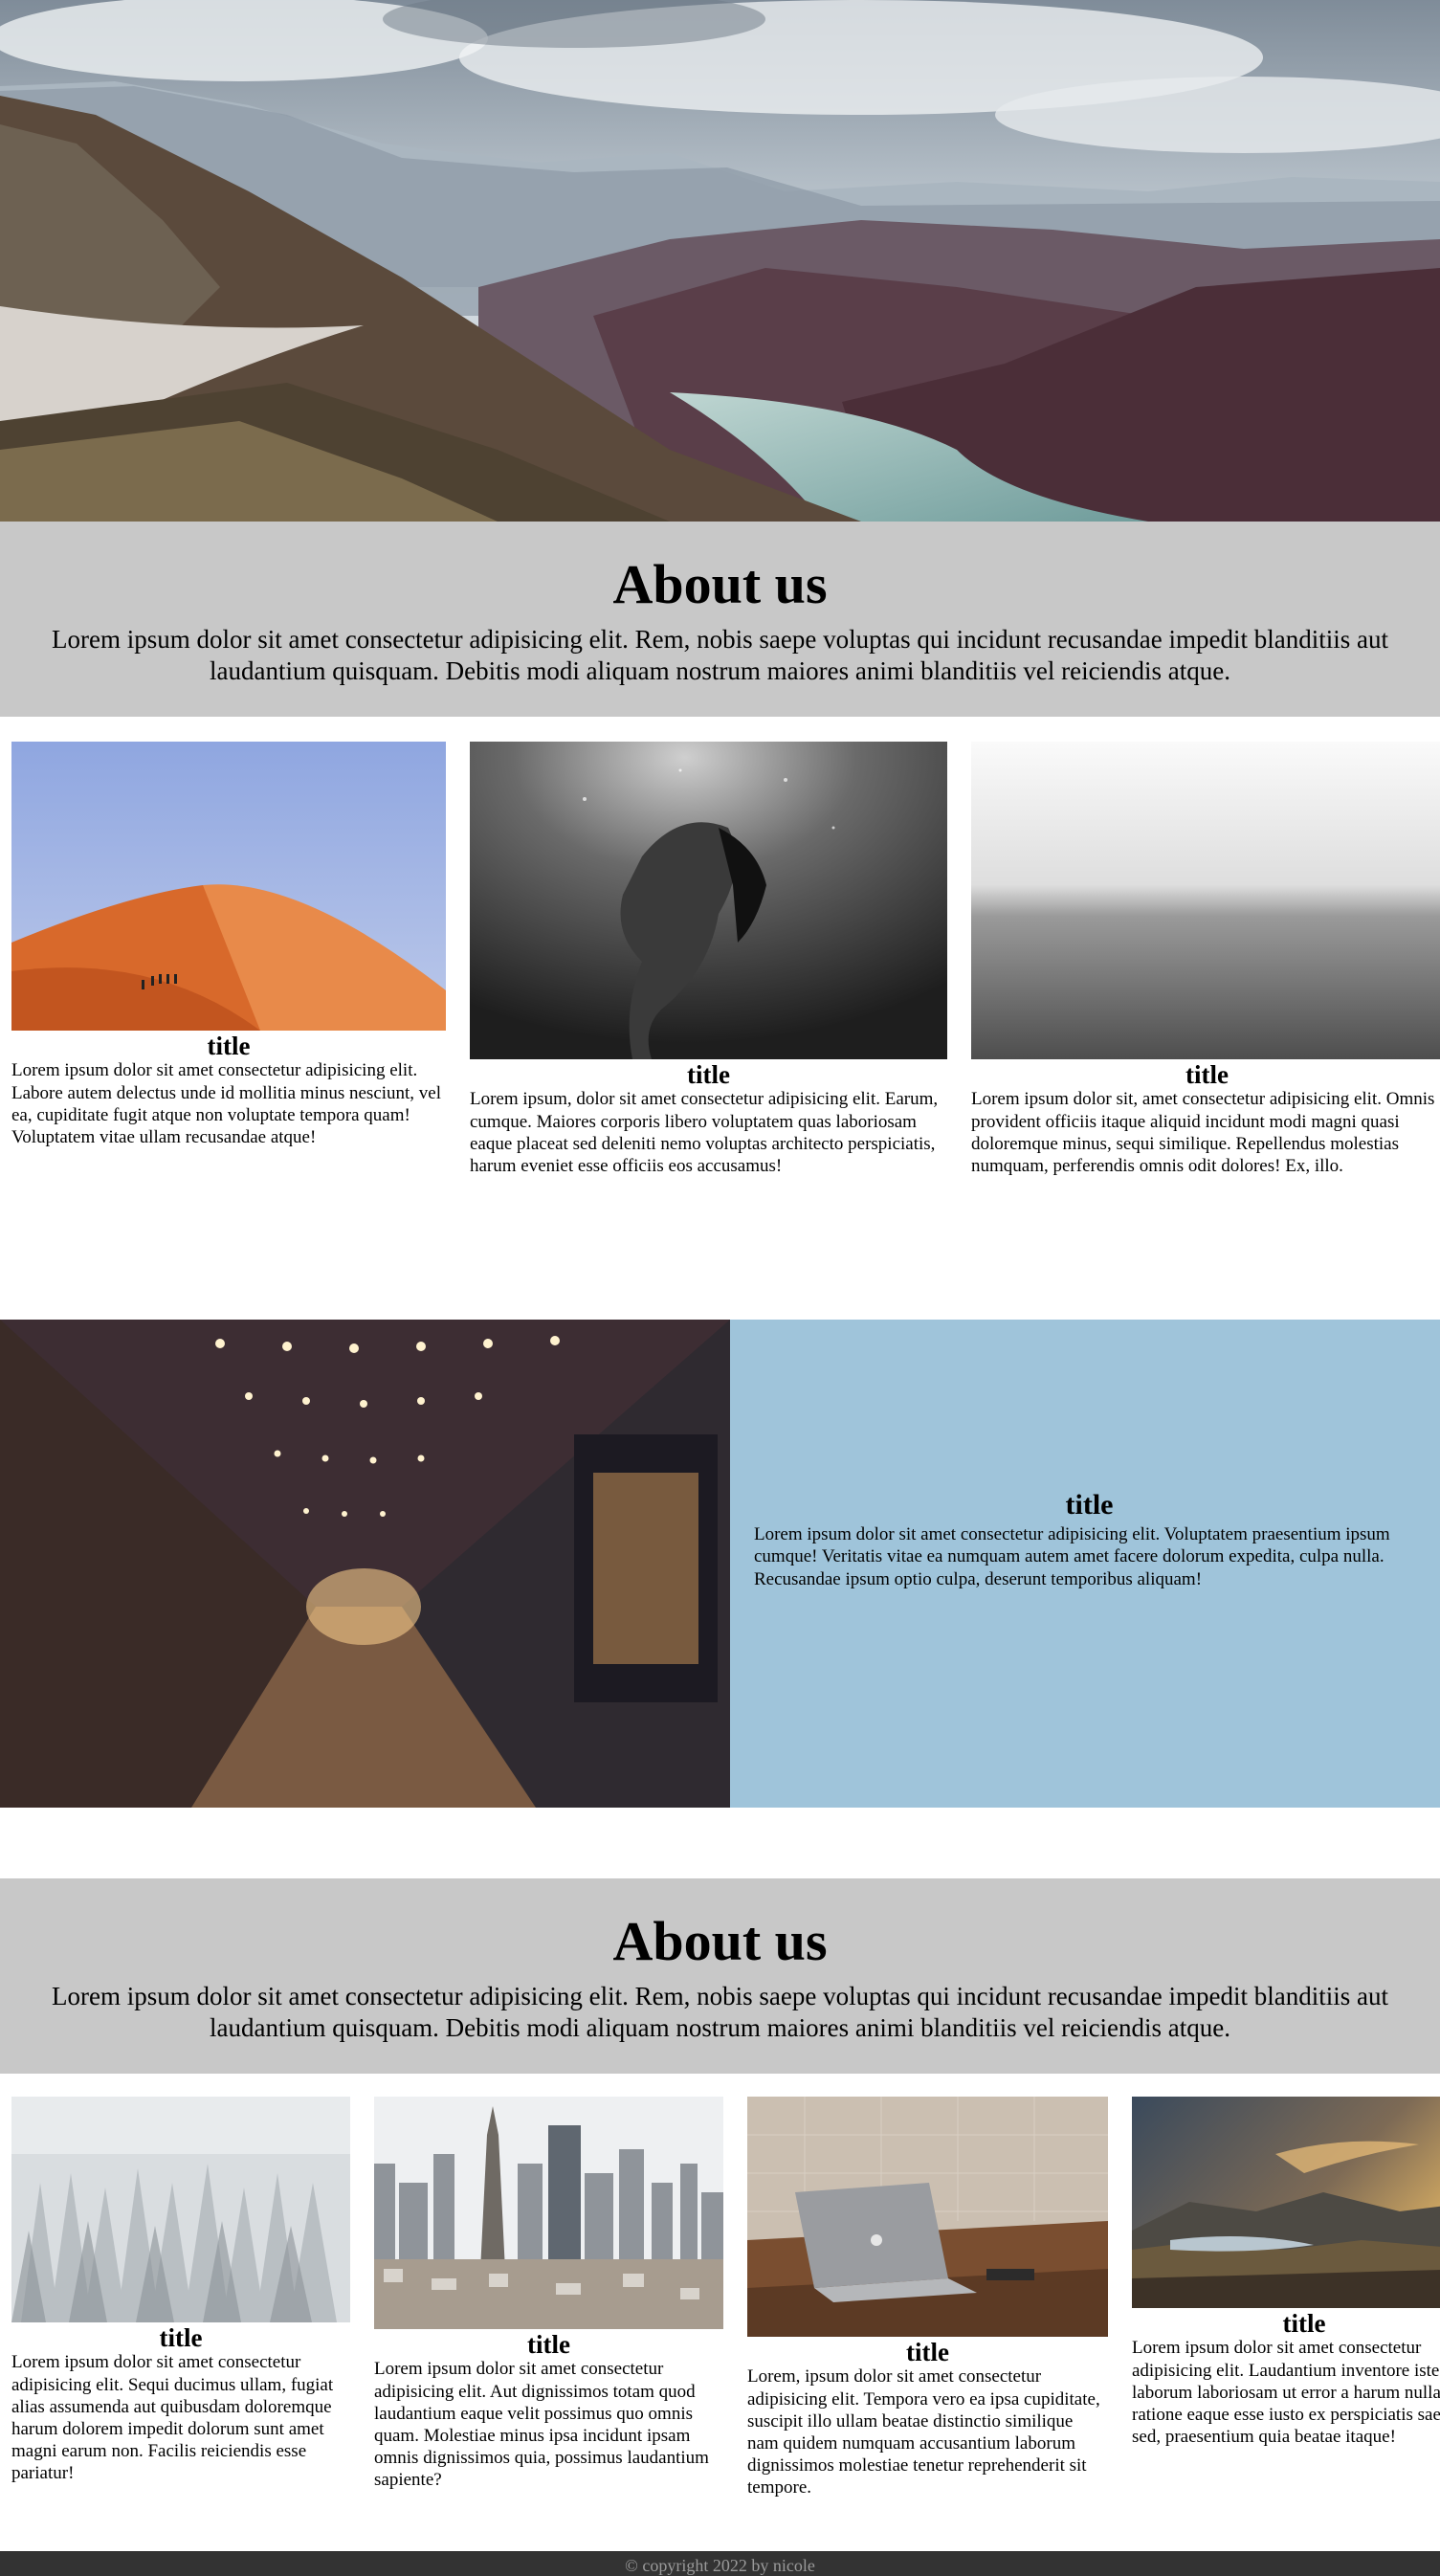 The height and width of the screenshot is (2576, 1440). I want to click on footer: © copyright 2022 by nicole, so click(720, 2563).